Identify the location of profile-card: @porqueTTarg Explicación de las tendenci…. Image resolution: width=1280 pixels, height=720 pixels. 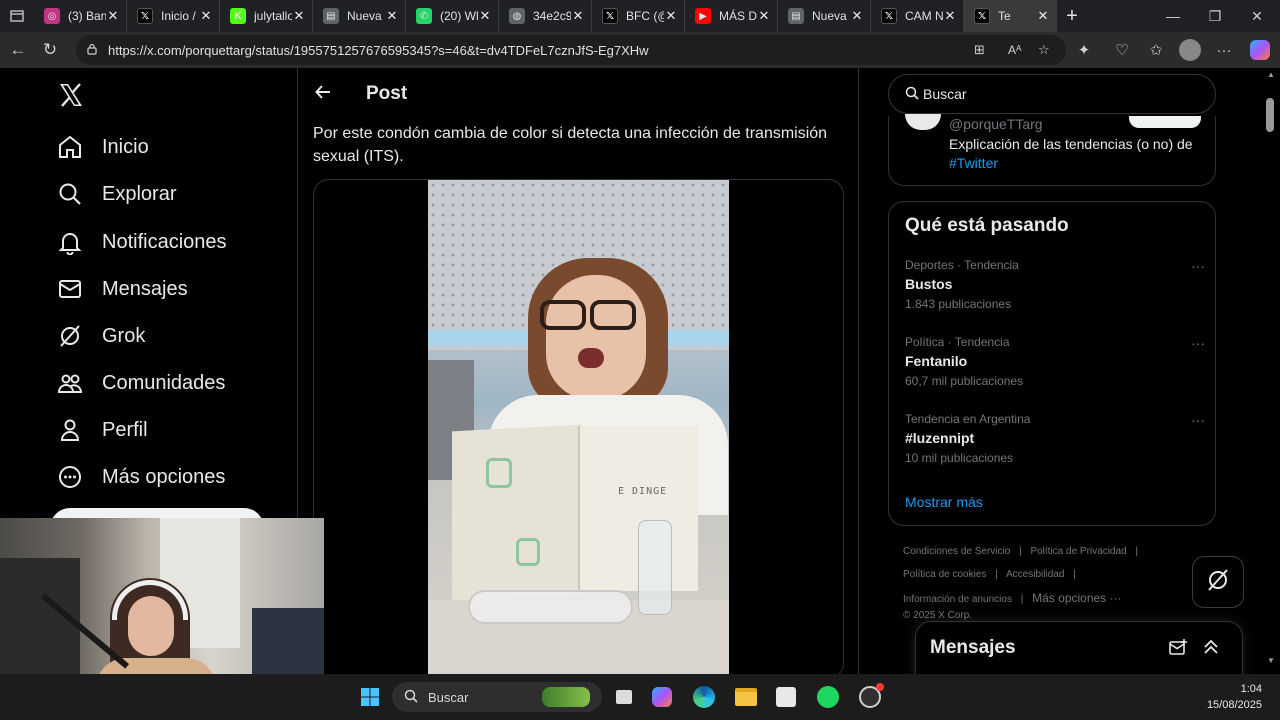
(1052, 150).